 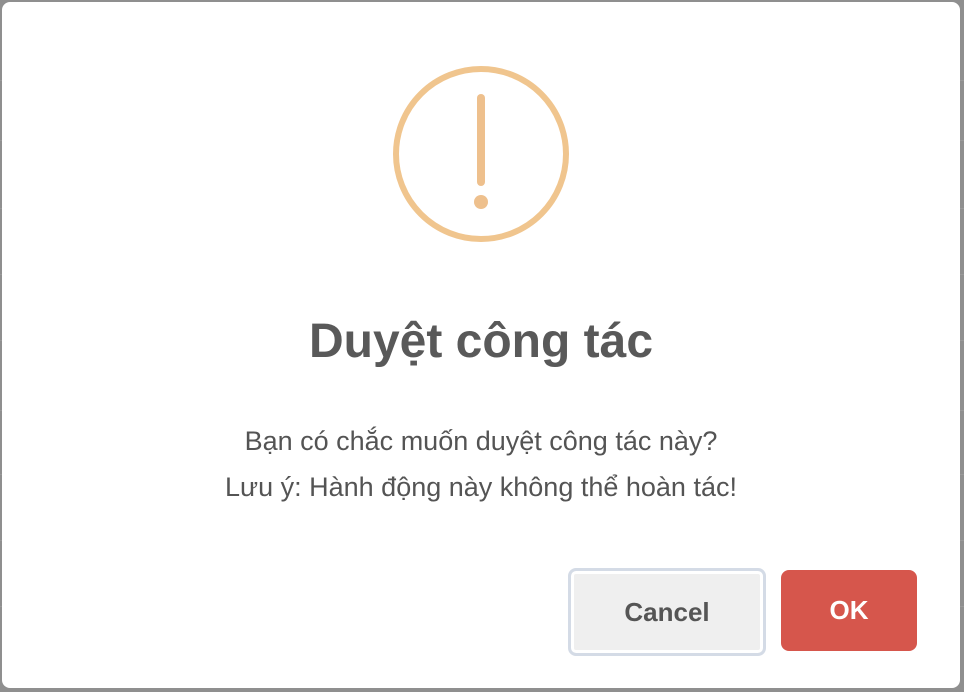 I want to click on cancel-button: Cancel, so click(x=667, y=612).